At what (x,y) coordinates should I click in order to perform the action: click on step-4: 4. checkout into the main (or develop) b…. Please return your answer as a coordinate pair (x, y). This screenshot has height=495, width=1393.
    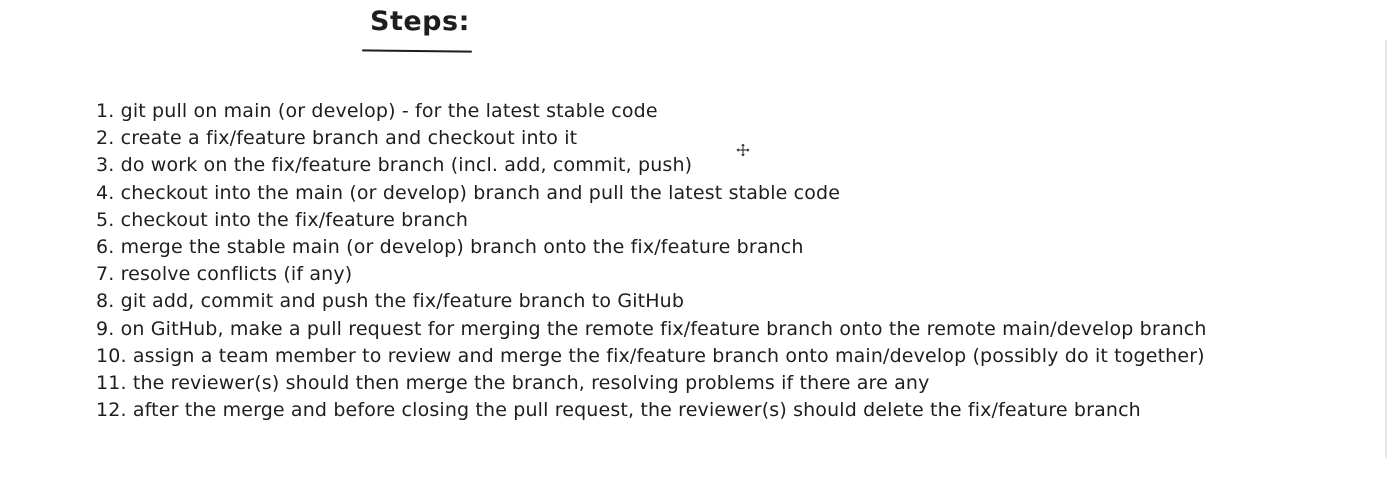
    Looking at the image, I should click on (468, 192).